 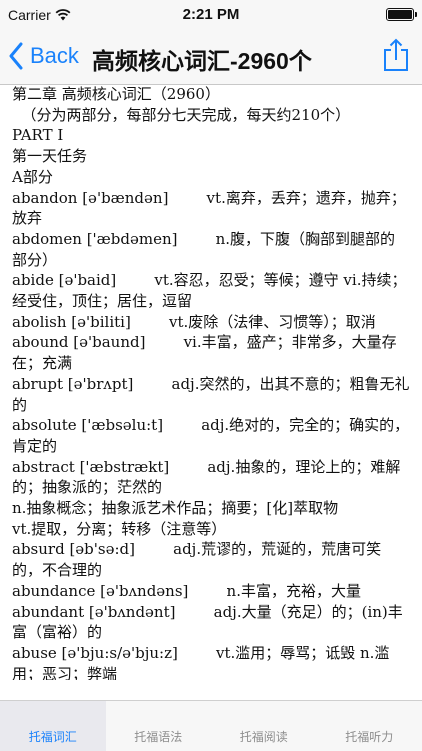 I want to click on text-line: absolute ['æbsəlu:t] adj.绝对的，完全的；确实的，肯定的, so click(x=211, y=435).